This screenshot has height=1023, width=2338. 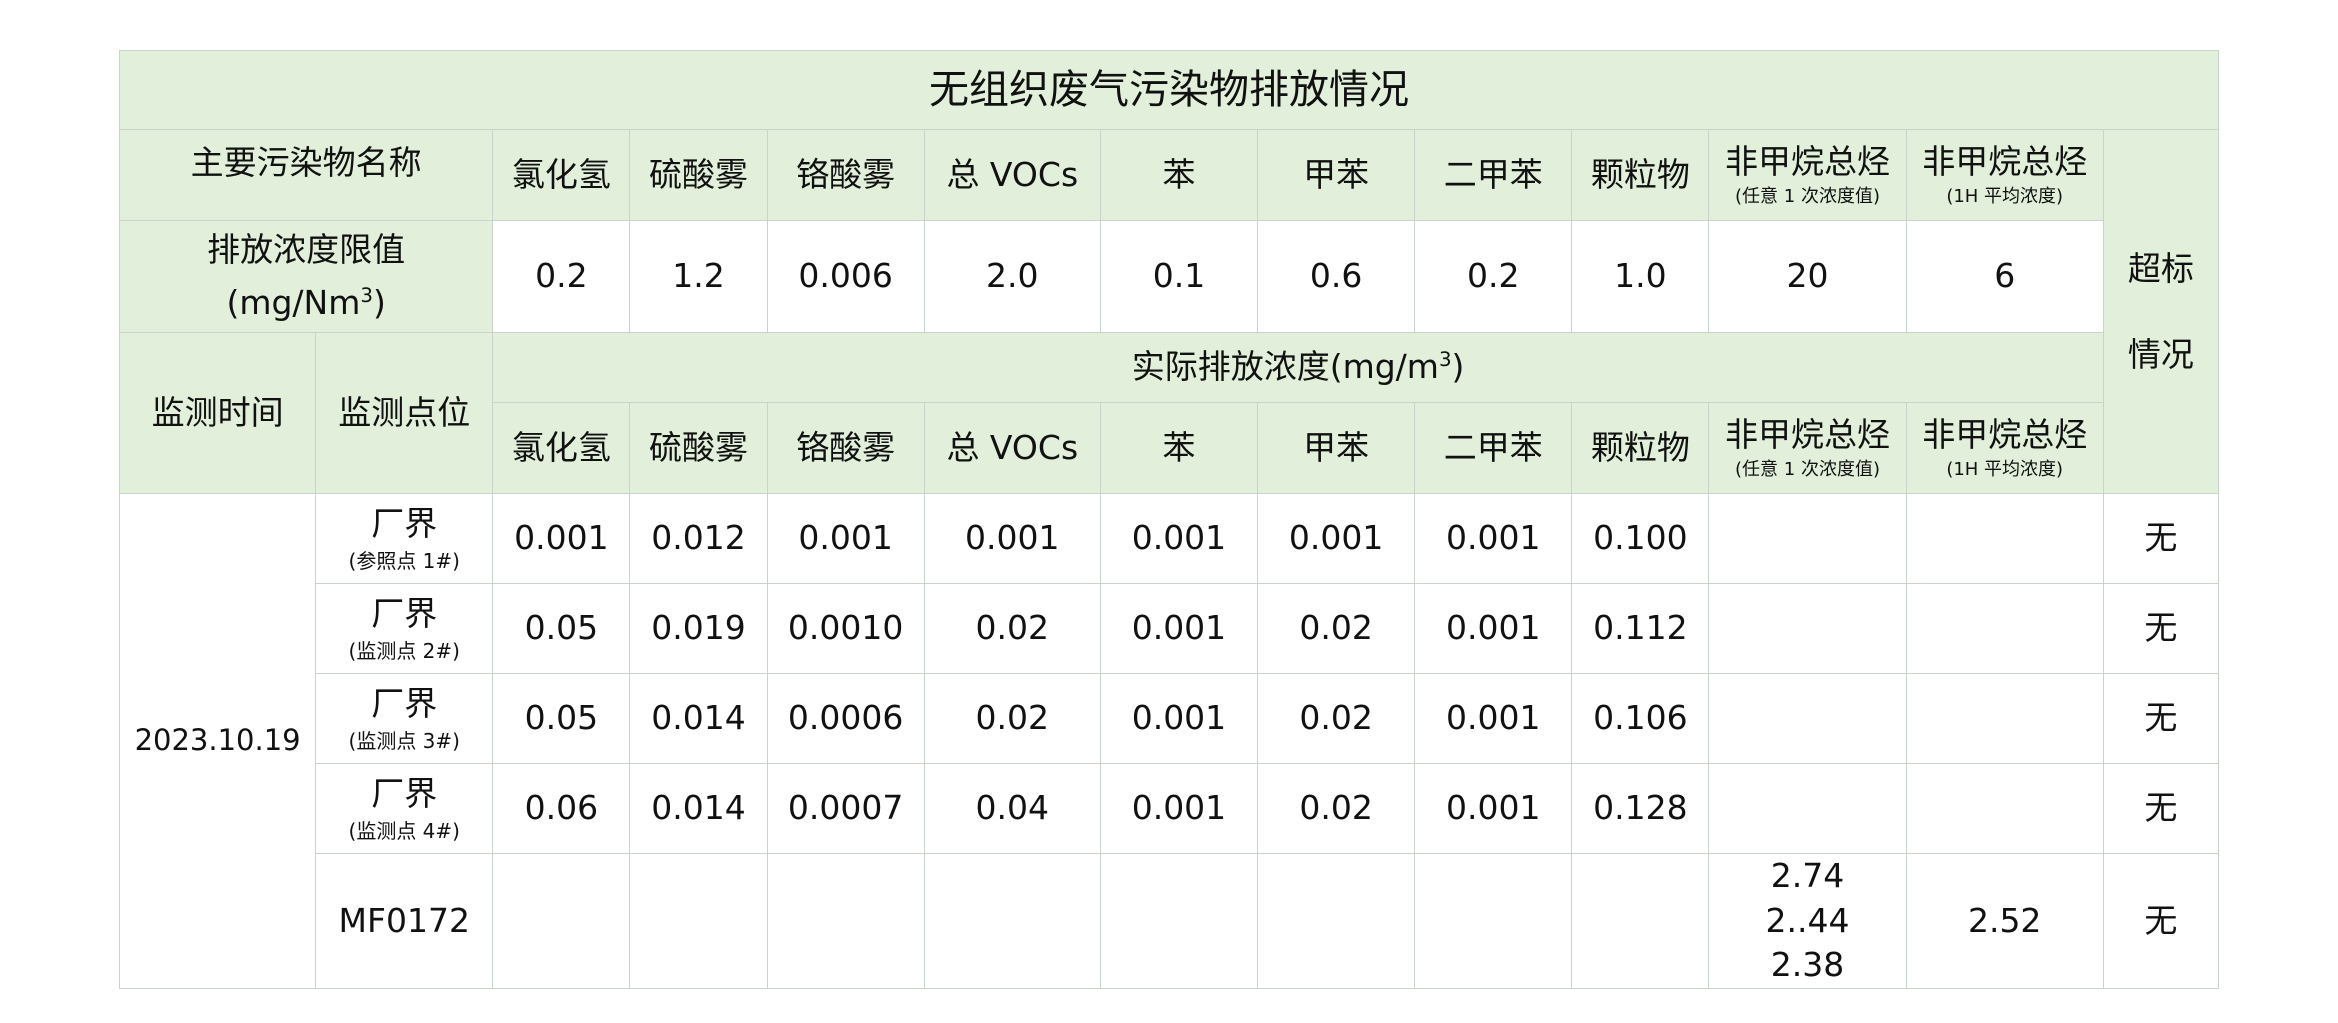 I want to click on pollutant-note: (1H 平均浓度), so click(x=2005, y=196).